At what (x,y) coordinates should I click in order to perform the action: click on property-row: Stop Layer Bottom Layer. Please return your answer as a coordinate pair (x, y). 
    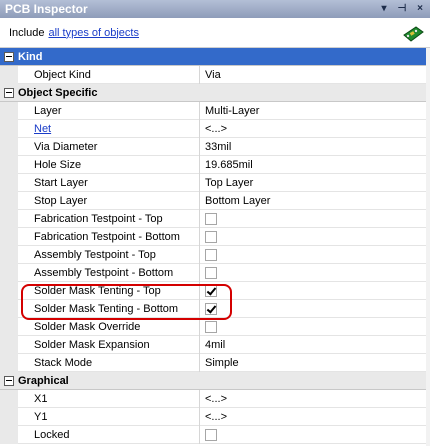
    Looking at the image, I should click on (215, 201).